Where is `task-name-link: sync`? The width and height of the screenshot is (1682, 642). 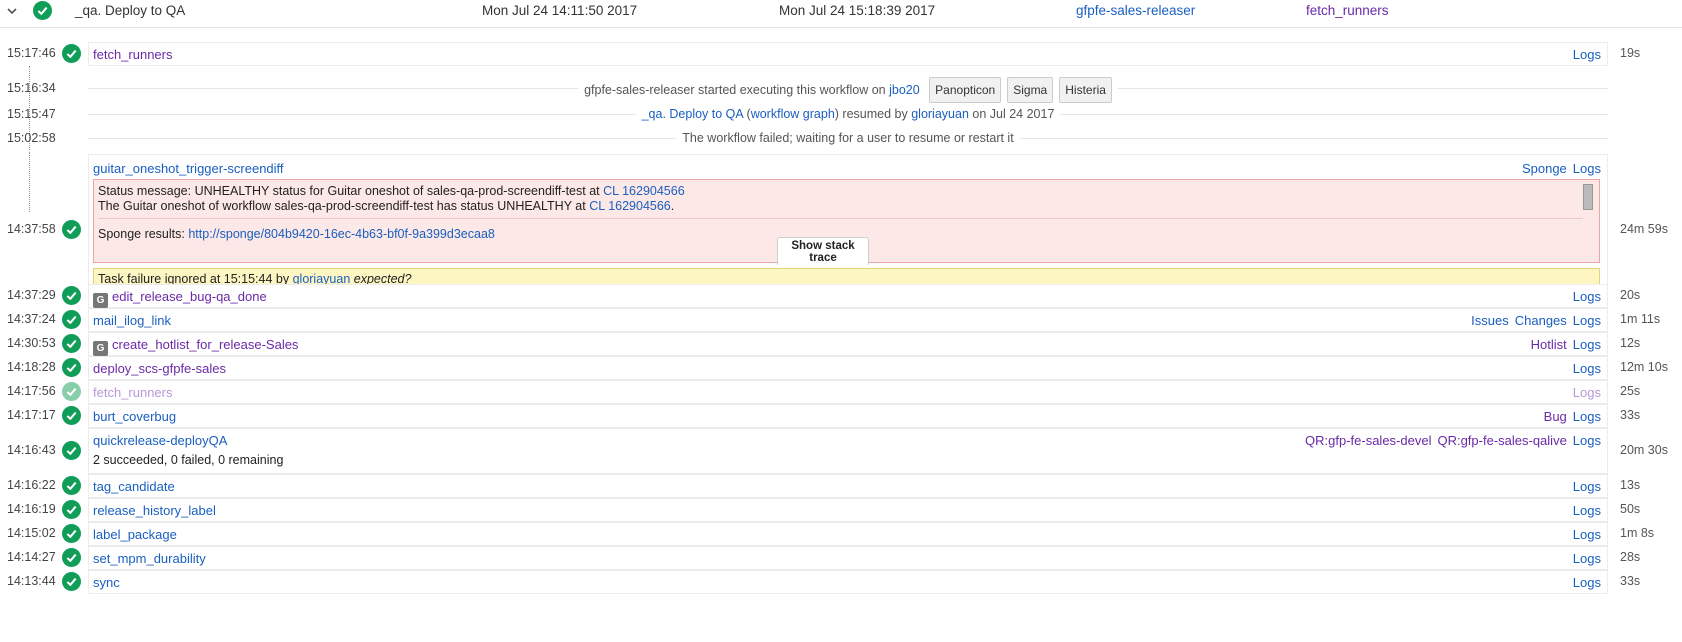
task-name-link: sync is located at coordinates (106, 582).